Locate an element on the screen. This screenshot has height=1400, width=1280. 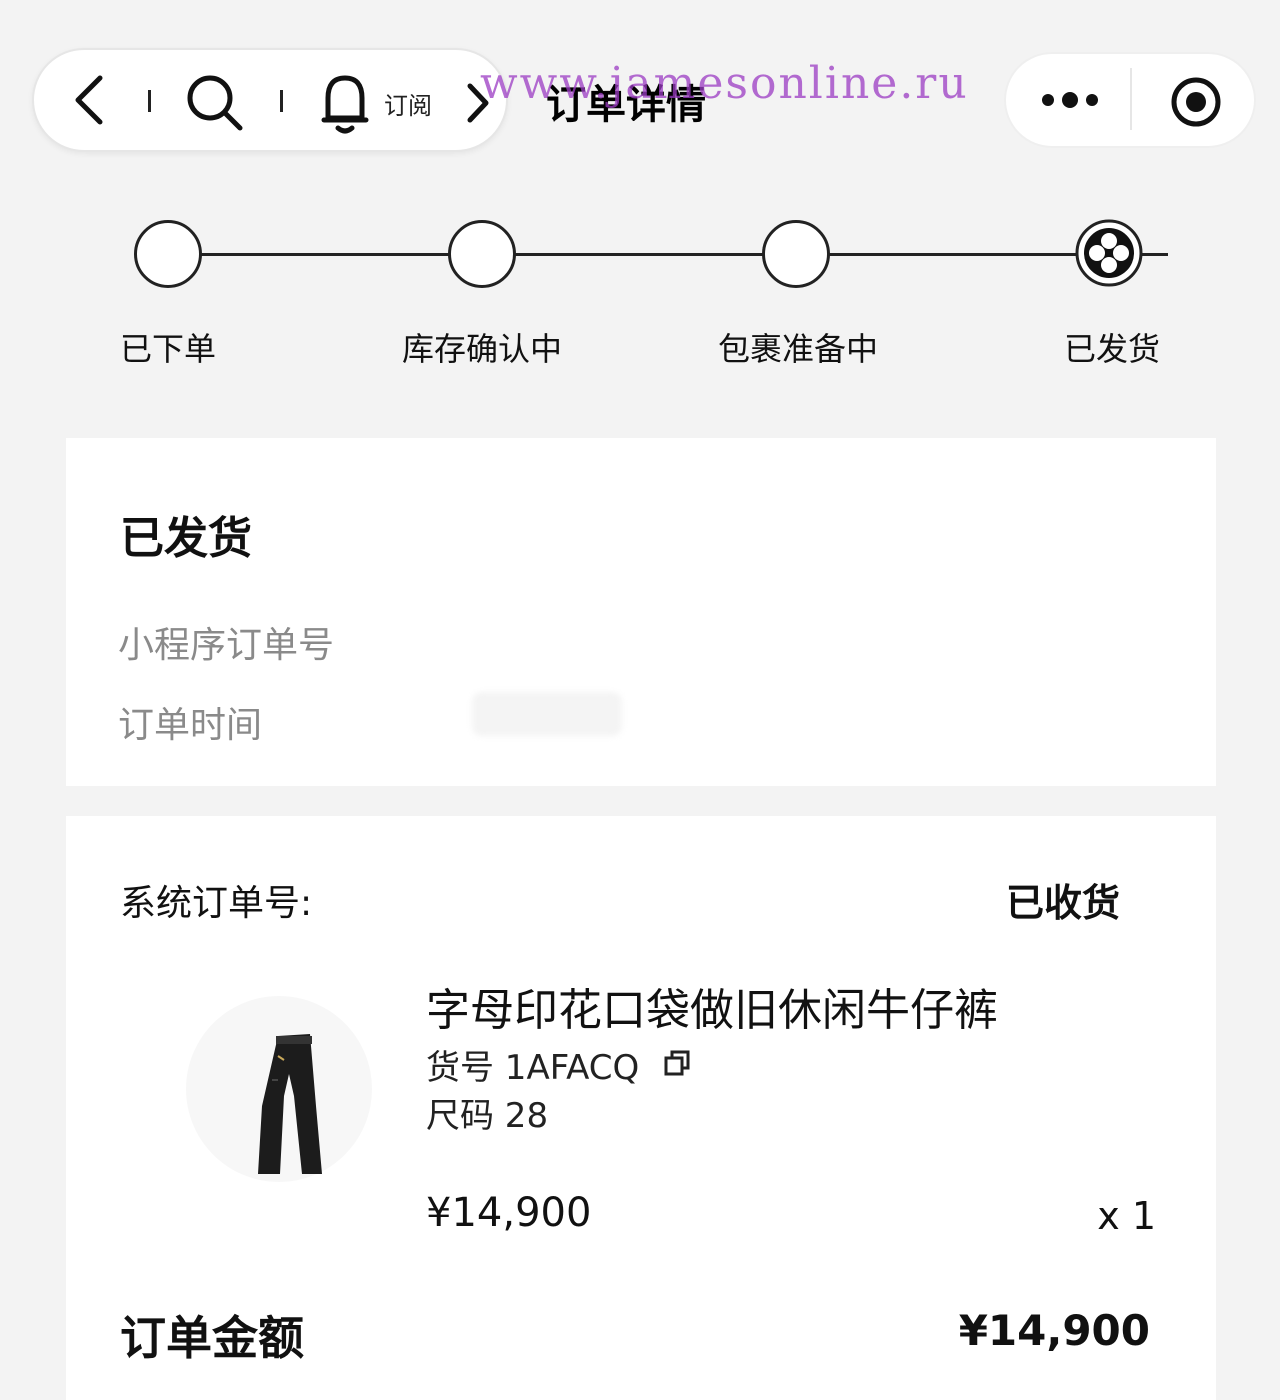
step-label: 库存确认中 is located at coordinates (481, 349).